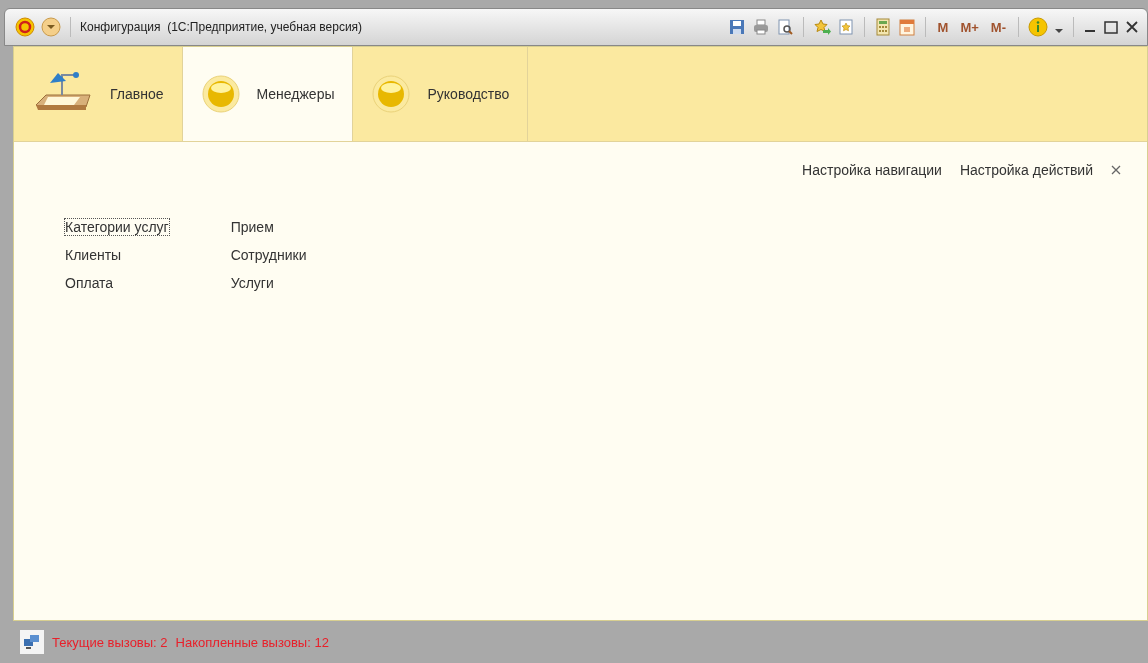  Describe the element at coordinates (252, 642) in the screenshot. I see `status-text: Накопленные вызовы: 12` at that location.